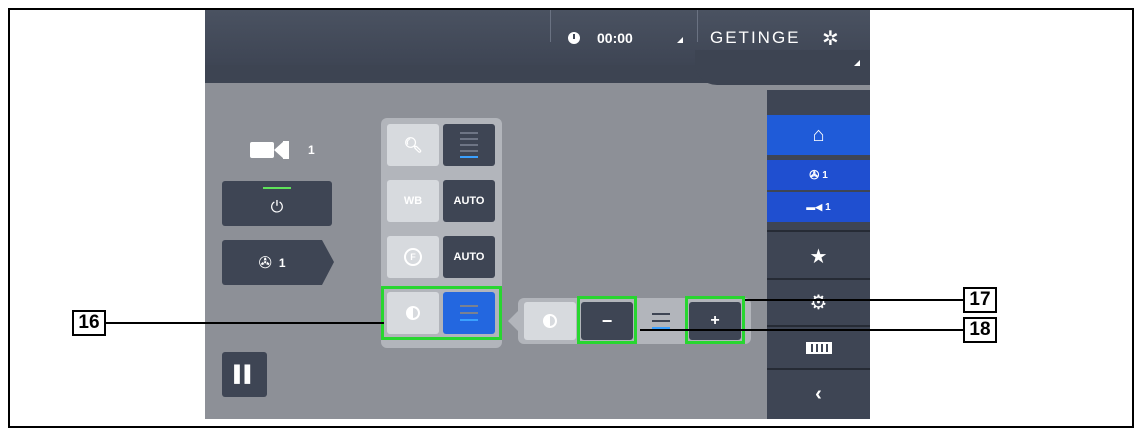 Image resolution: width=1145 pixels, height=428 pixels. What do you see at coordinates (680, 40) in the screenshot?
I see `time-dropdown-icon` at bounding box center [680, 40].